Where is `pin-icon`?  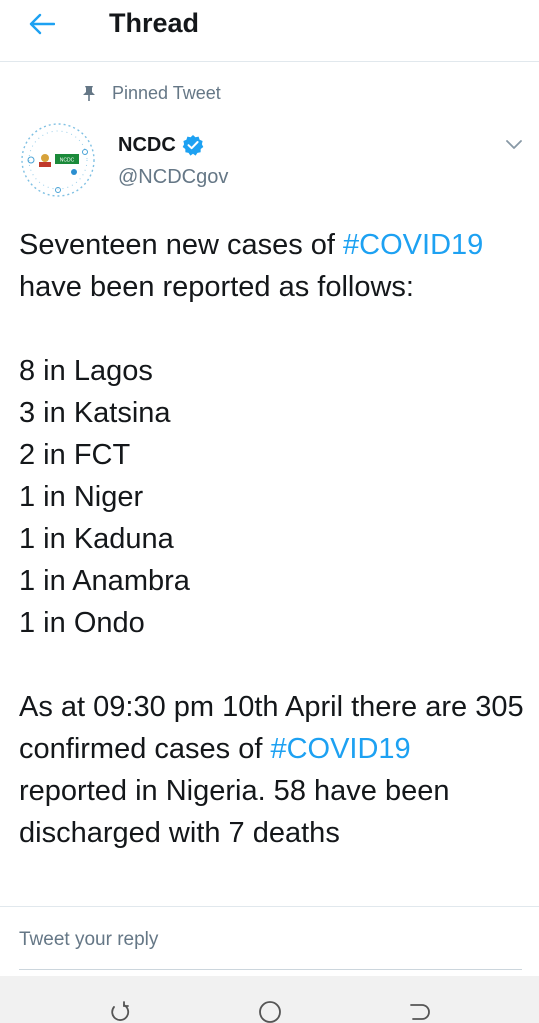
pin-icon is located at coordinates (89, 93).